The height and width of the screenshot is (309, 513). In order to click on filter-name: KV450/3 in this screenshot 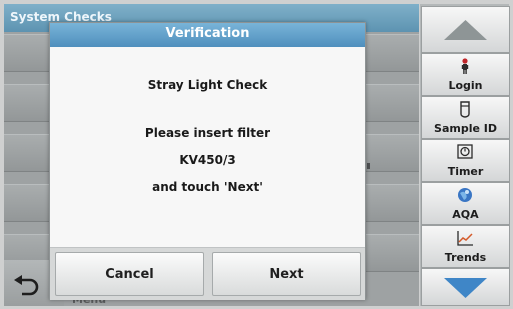, I will do `click(207, 160)`.